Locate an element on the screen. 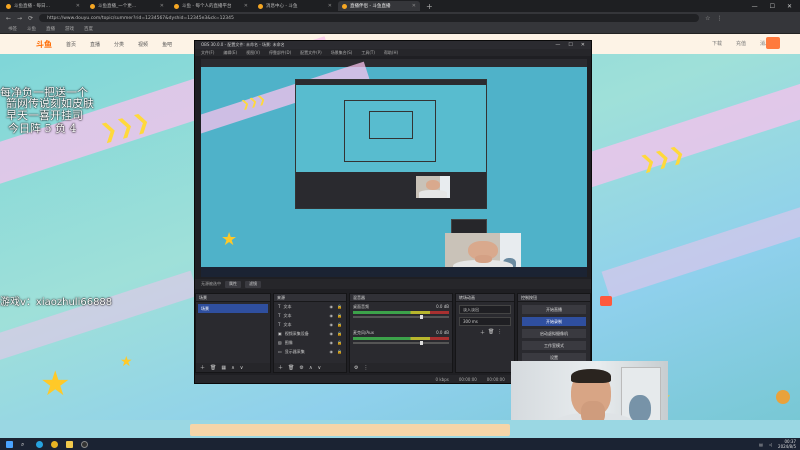 This screenshot has width=800, height=450. menu-scene-collection: 场景集合(S) is located at coordinates (342, 53).